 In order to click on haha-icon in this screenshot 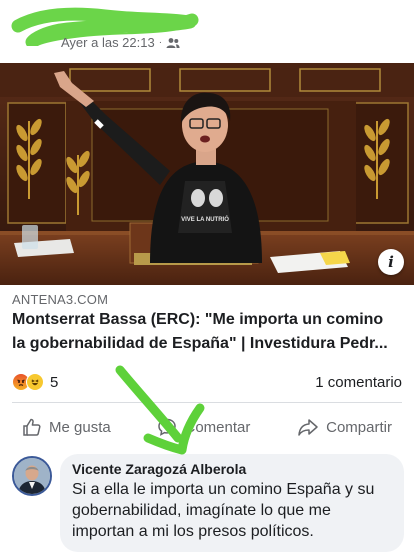, I will do `click(35, 382)`.